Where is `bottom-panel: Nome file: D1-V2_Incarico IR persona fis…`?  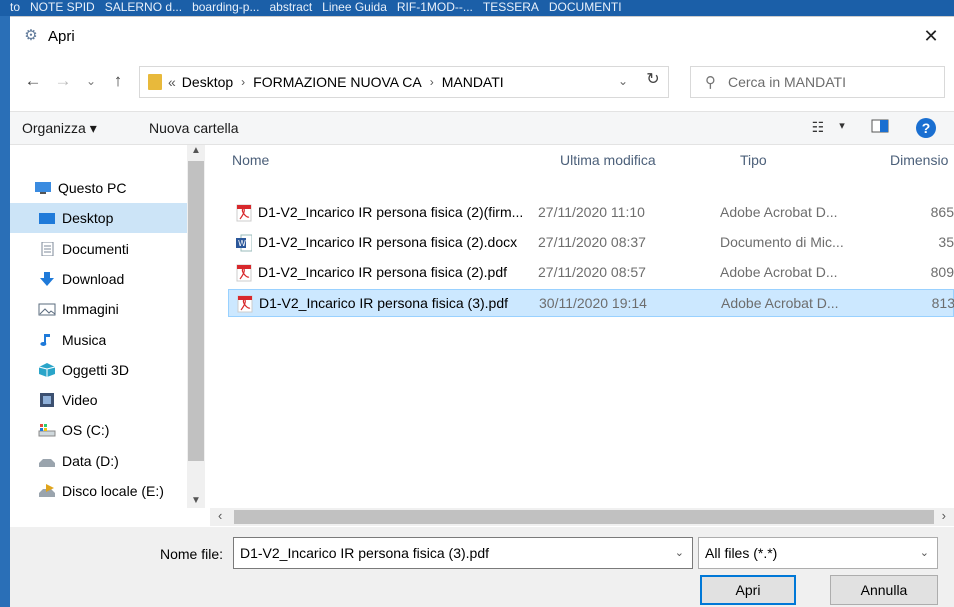
bottom-panel: Nome file: D1-V2_Incarico IR persona fis… is located at coordinates (482, 567).